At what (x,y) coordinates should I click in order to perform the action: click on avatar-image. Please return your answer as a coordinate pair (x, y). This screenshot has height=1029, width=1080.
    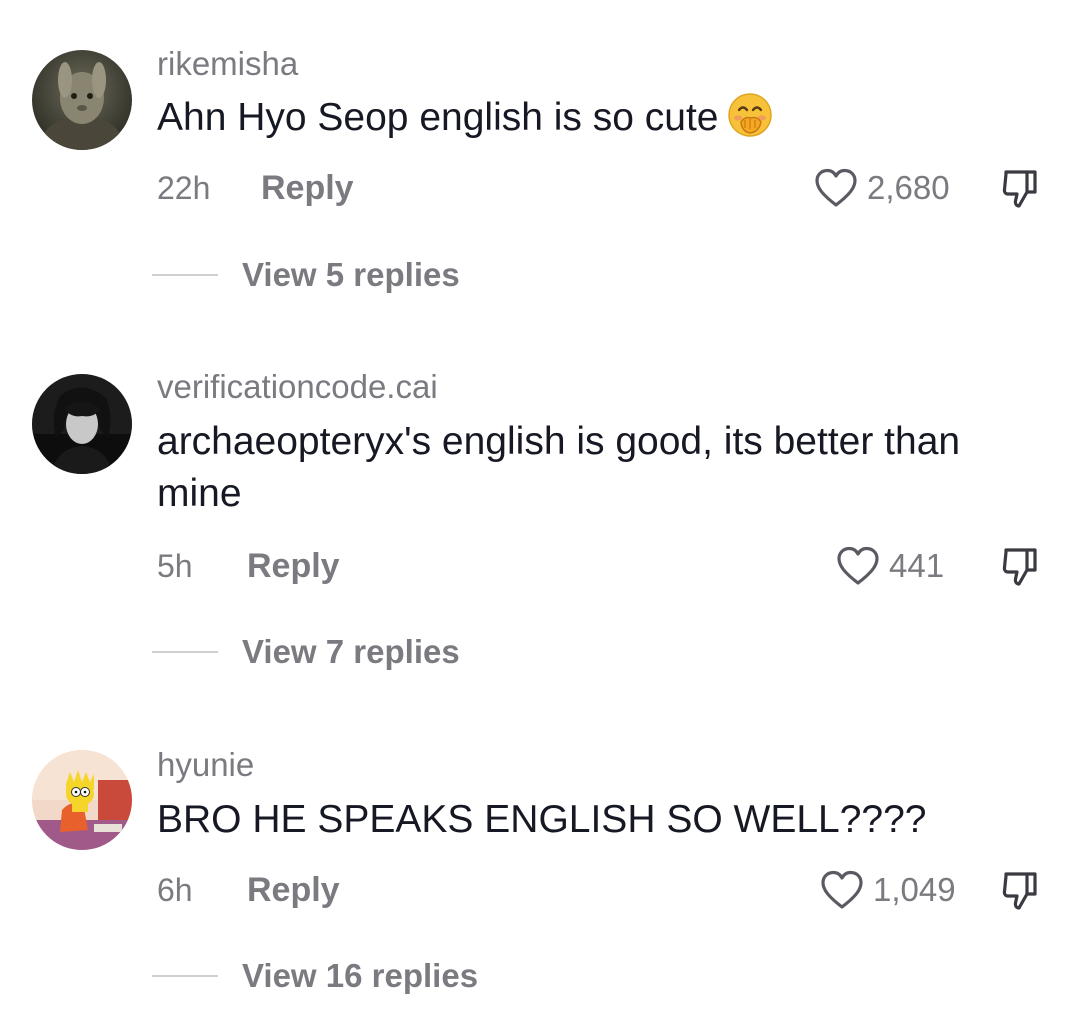
    Looking at the image, I should click on (82, 800).